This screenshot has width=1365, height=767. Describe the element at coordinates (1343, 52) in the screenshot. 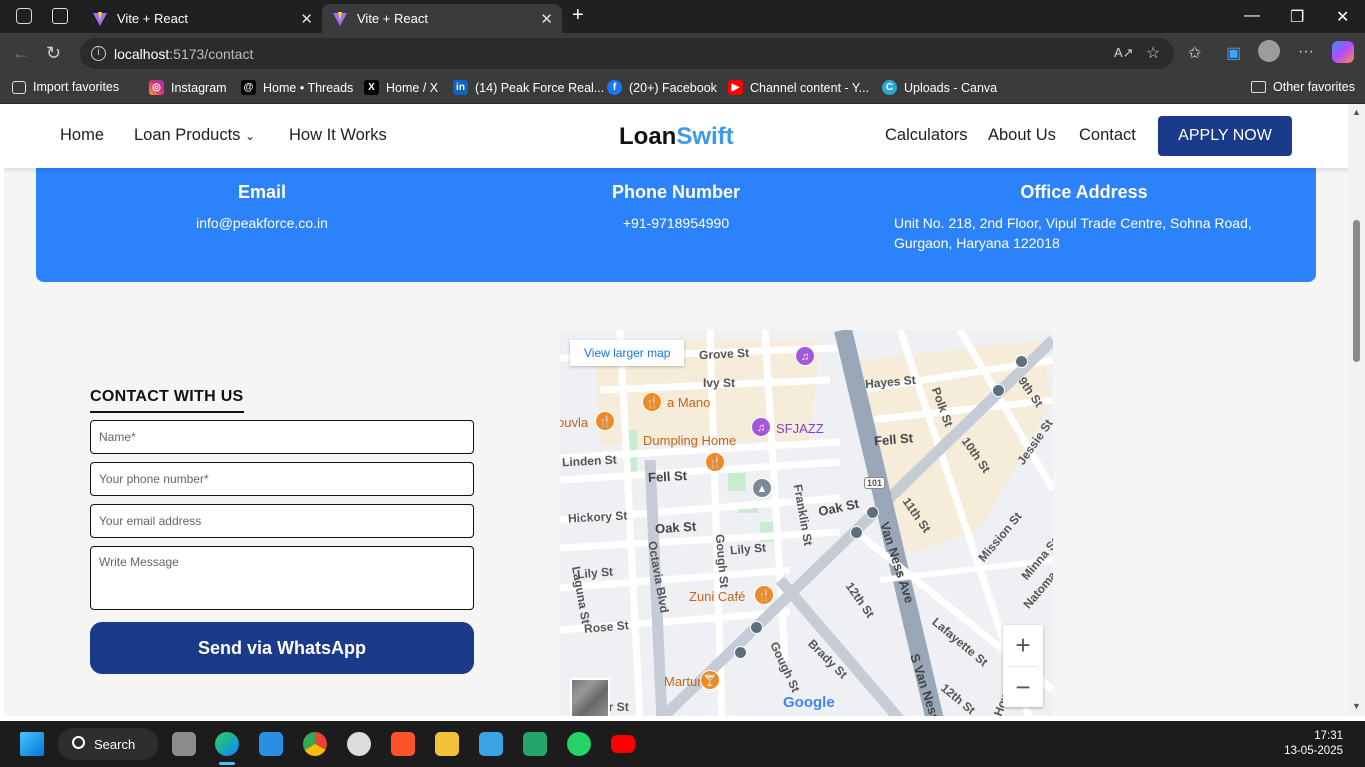

I see `copilot-icon` at that location.